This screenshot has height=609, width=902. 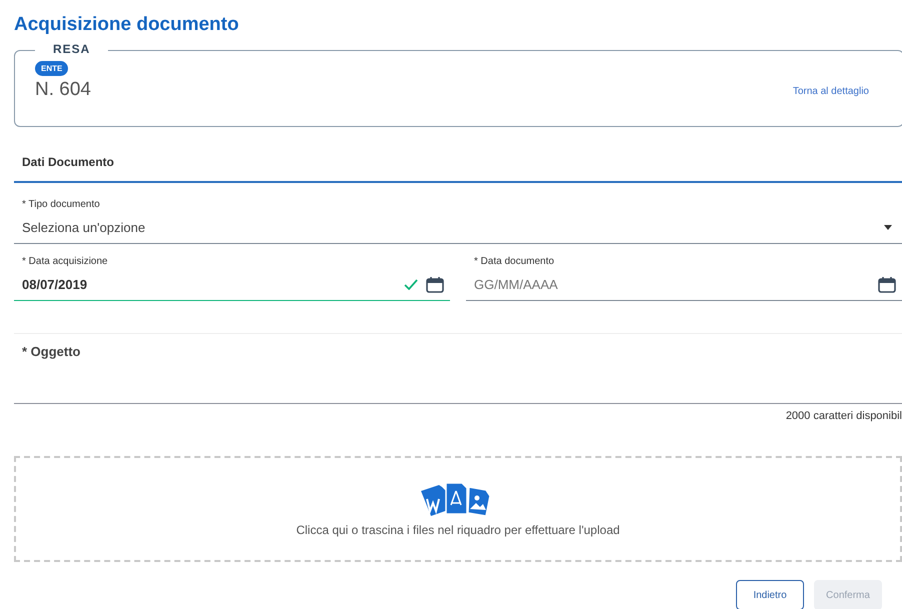 What do you see at coordinates (65, 261) in the screenshot?
I see `field-label: * Data acquisizione` at bounding box center [65, 261].